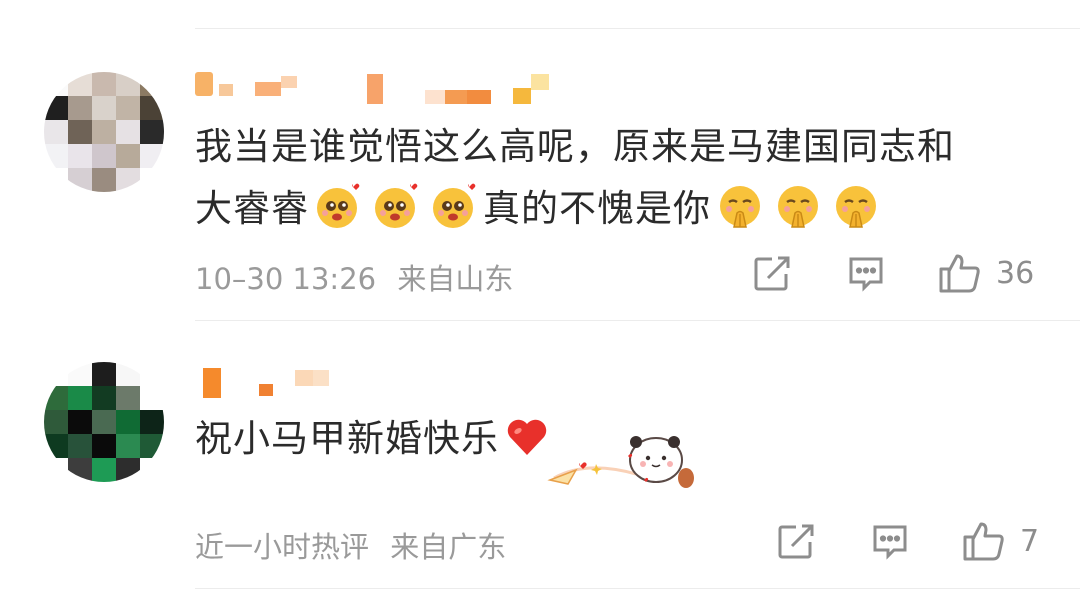  Describe the element at coordinates (1015, 273) in the screenshot. I see `like-count: 36` at that location.